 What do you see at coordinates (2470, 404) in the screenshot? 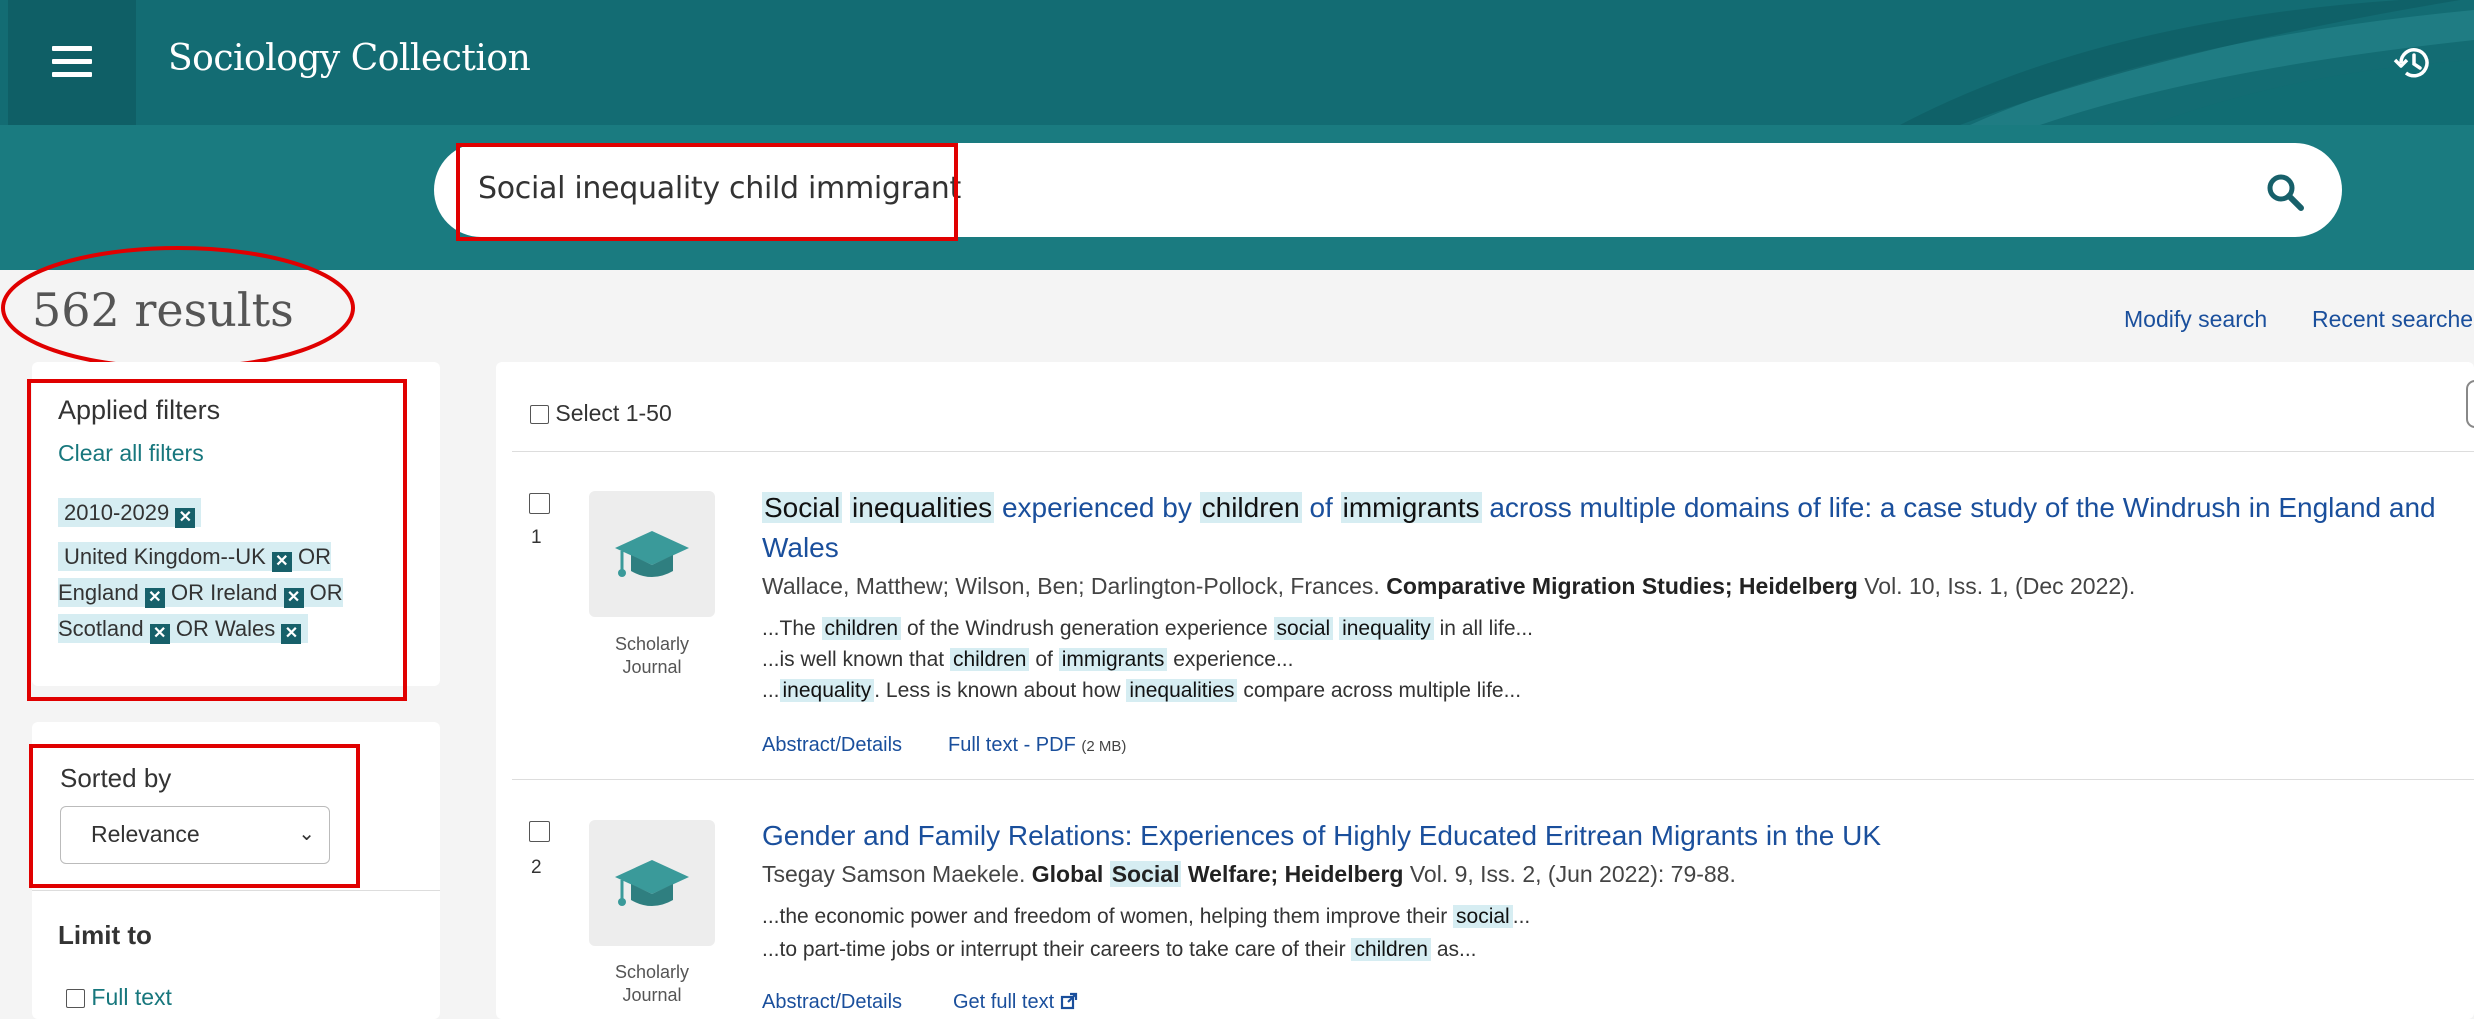
I see `scroll-handle` at bounding box center [2470, 404].